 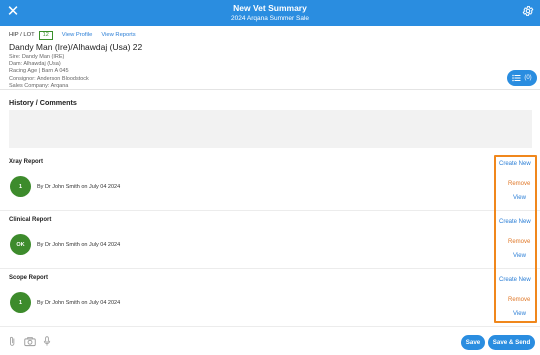 I want to click on page-subtitle: 2024 Arqana Summer Sale, so click(x=270, y=18).